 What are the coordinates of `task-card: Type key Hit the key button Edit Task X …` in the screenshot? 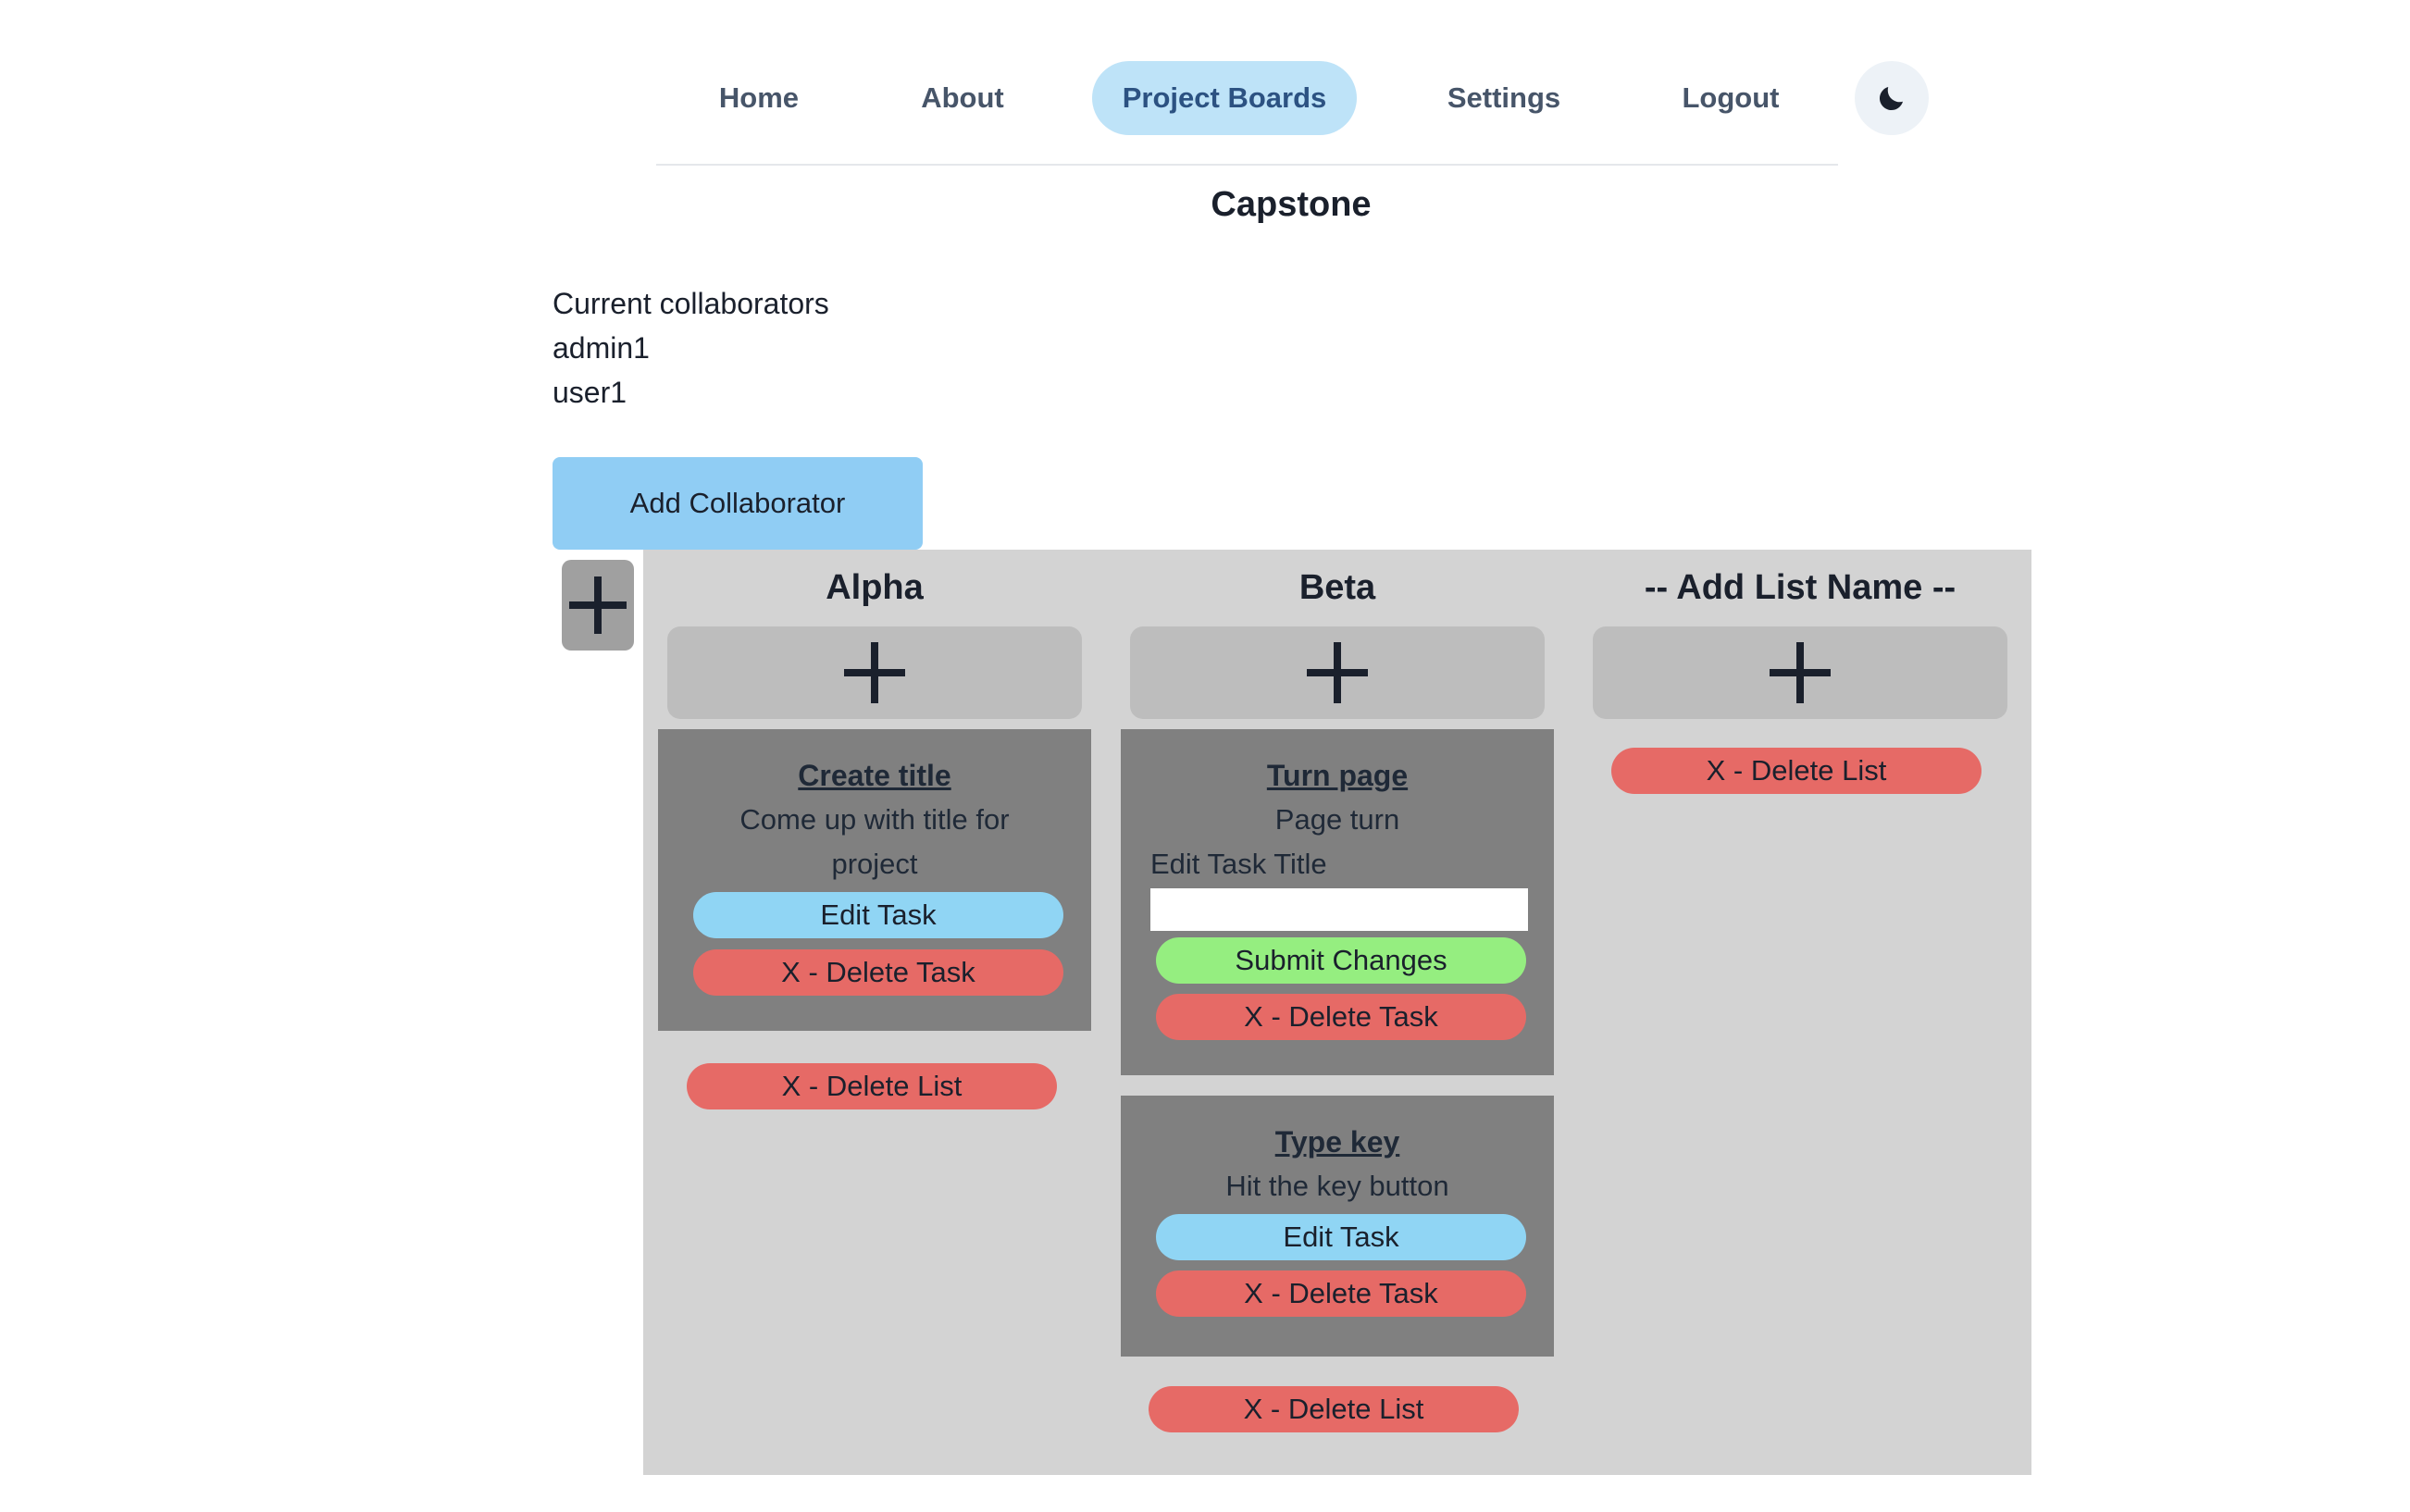 It's located at (1337, 1226).